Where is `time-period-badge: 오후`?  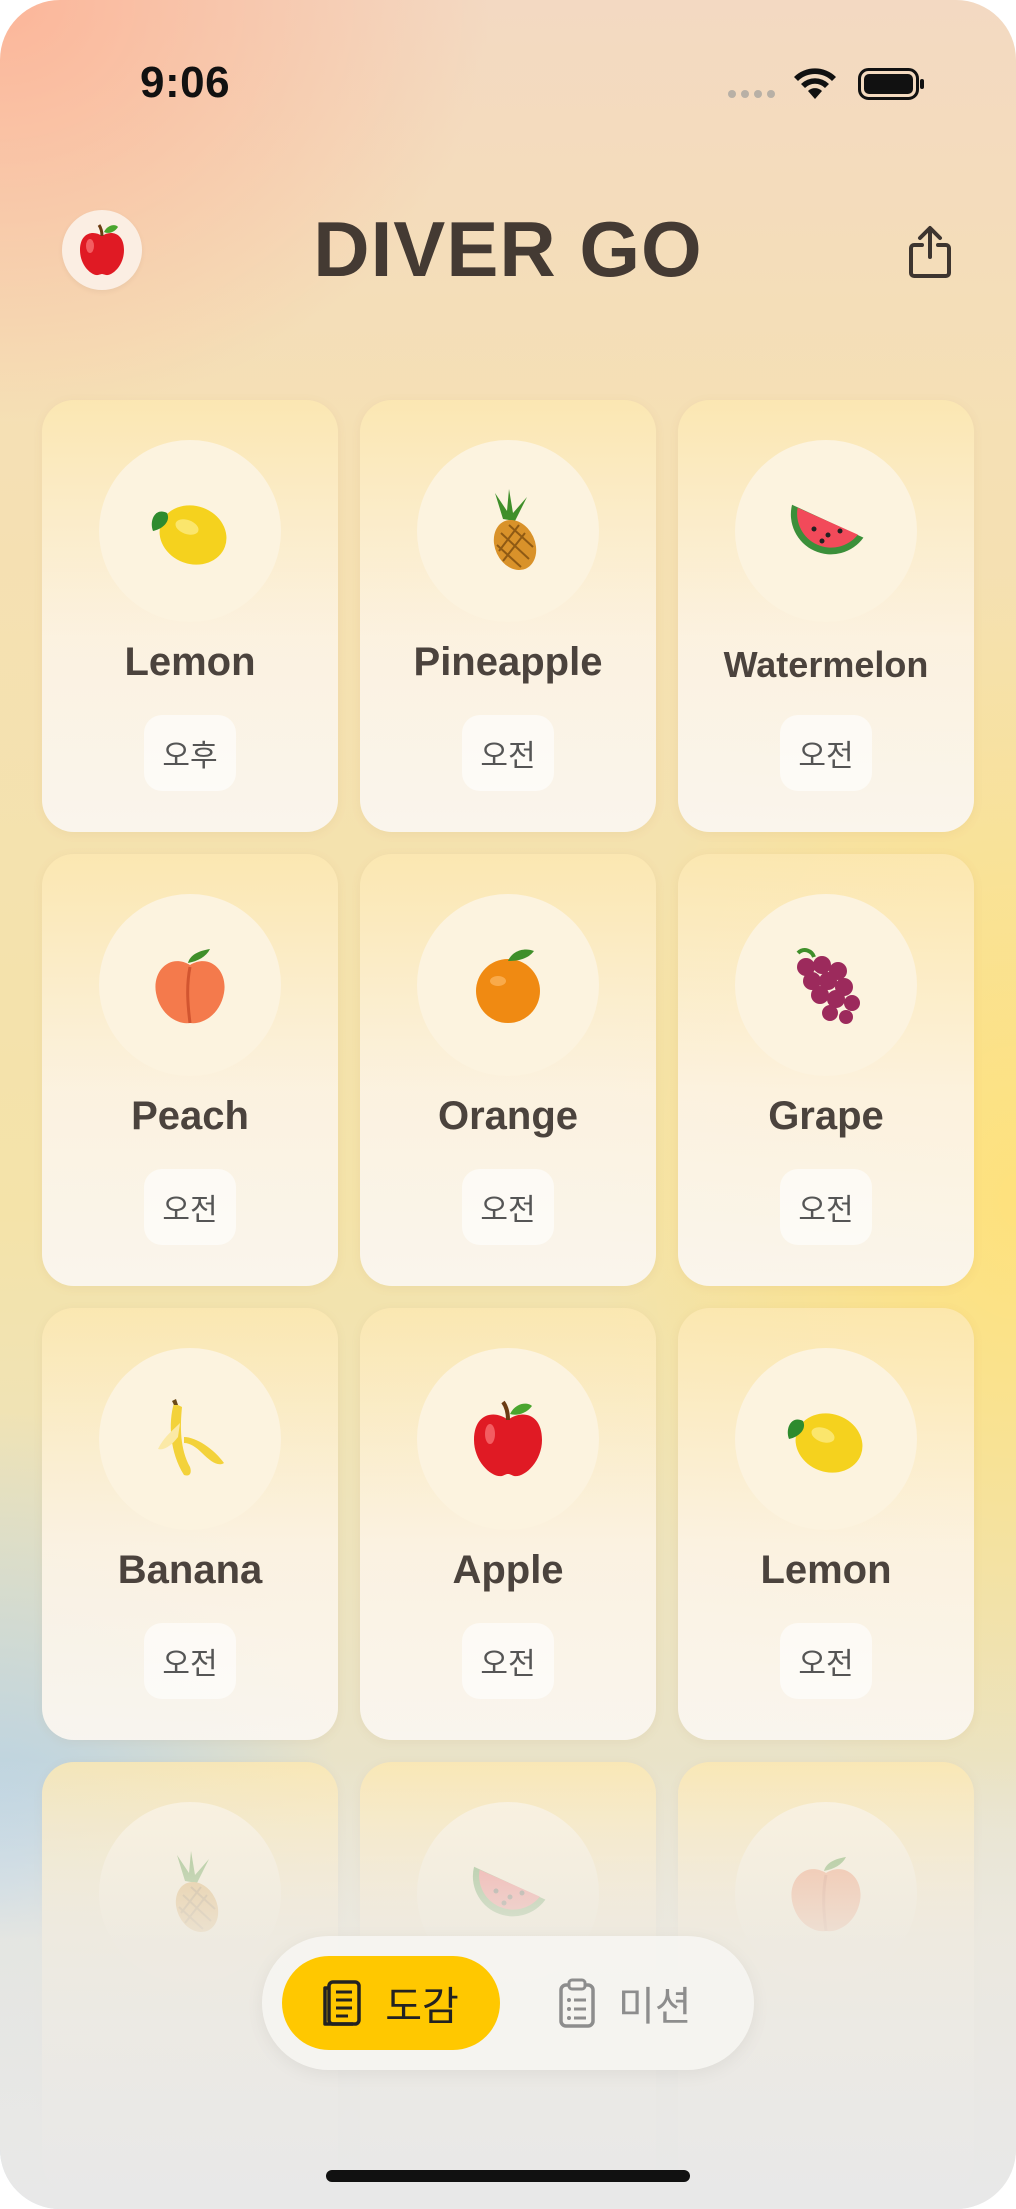
time-period-badge: 오후 is located at coordinates (190, 753).